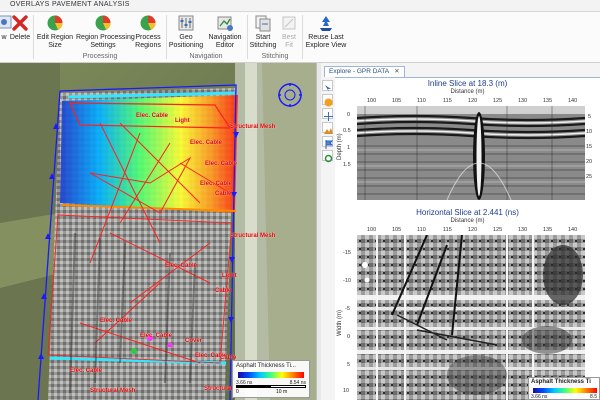 Image resolution: width=600 pixels, height=400 pixels. I want to click on best-fit-icon, so click(289, 23).